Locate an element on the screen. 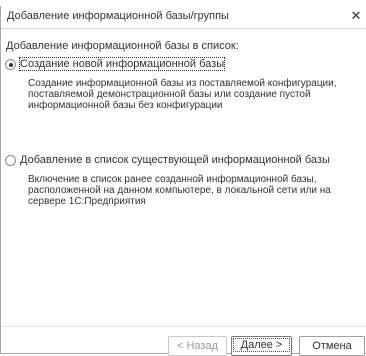 Image resolution: width=366 pixels, height=356 pixels. section-heading: Добавление информационной базы в список: is located at coordinates (122, 46).